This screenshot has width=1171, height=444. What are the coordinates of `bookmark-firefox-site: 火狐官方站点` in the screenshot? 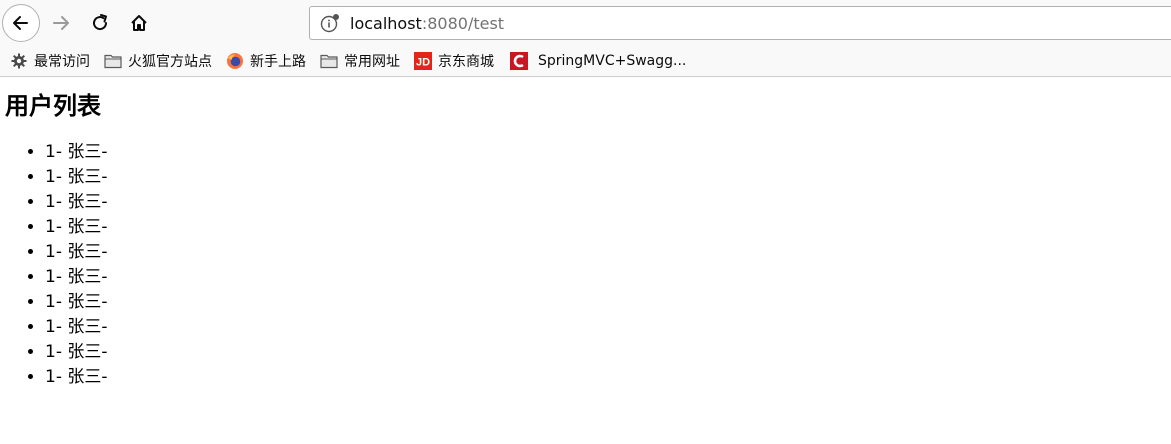 It's located at (158, 61).